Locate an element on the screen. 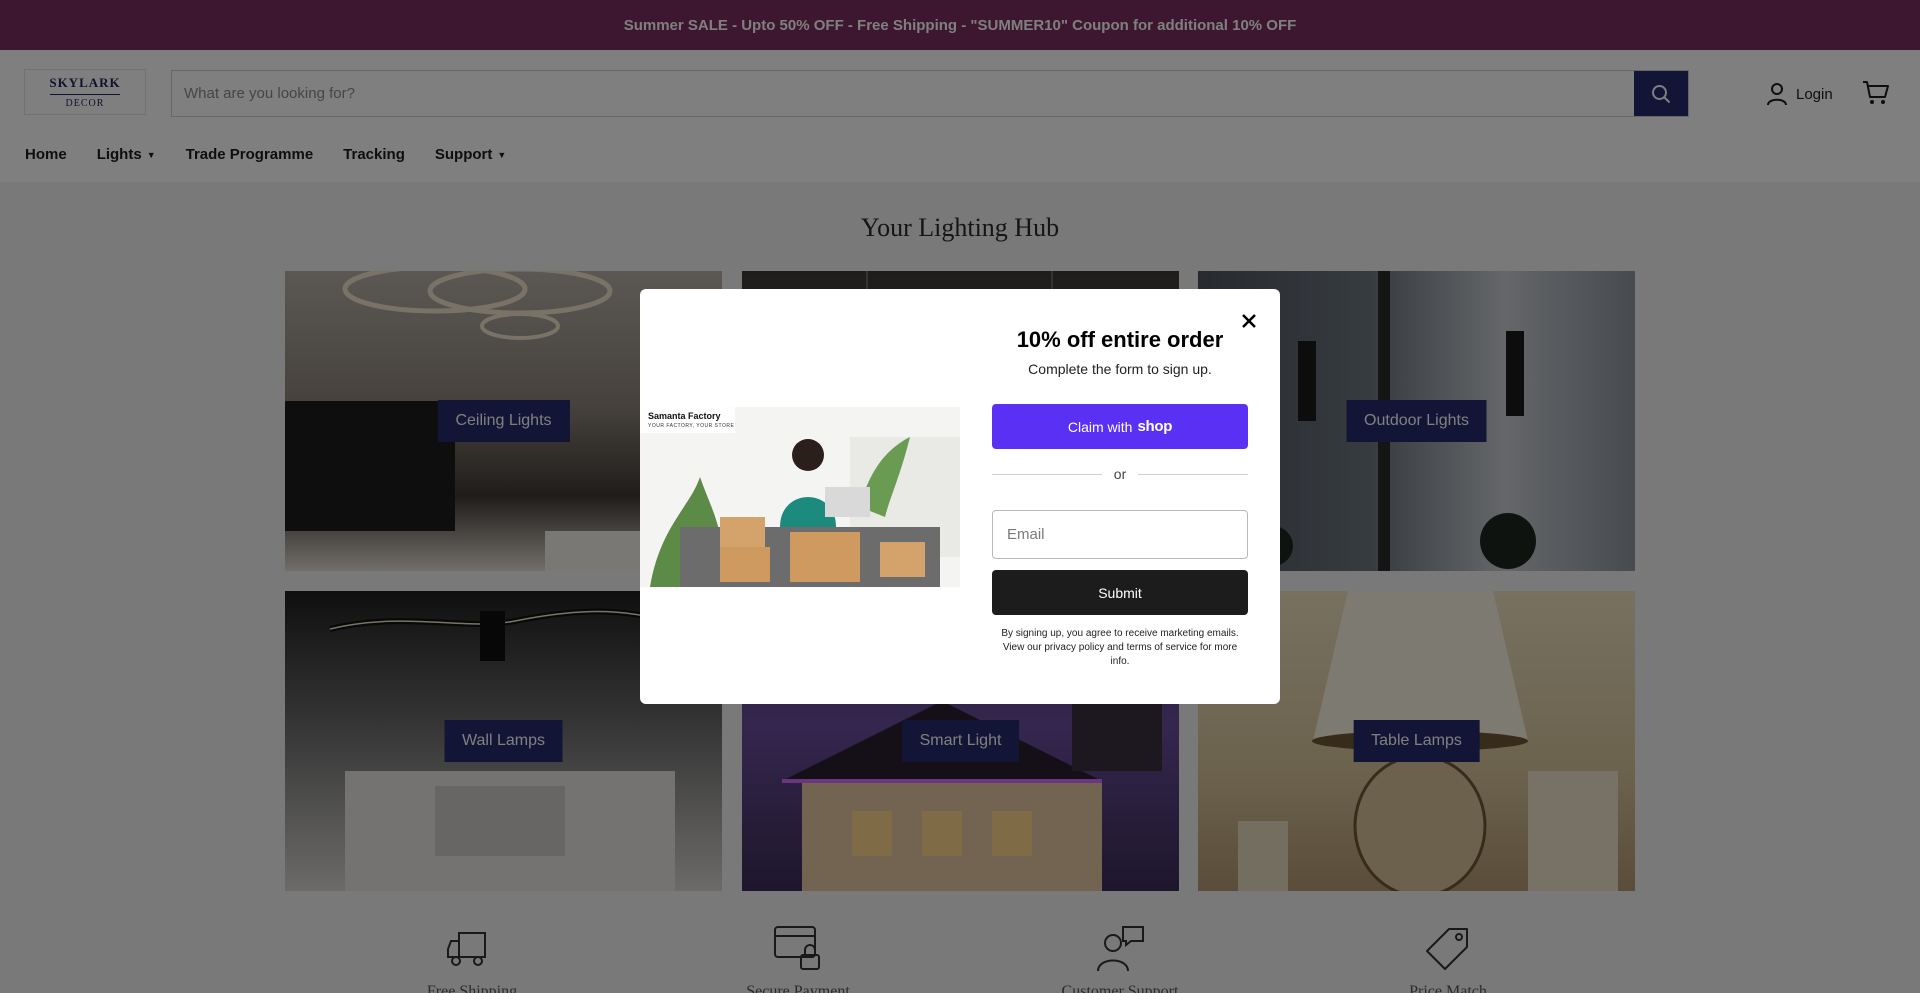  shop-logo: shop is located at coordinates (1155, 426).